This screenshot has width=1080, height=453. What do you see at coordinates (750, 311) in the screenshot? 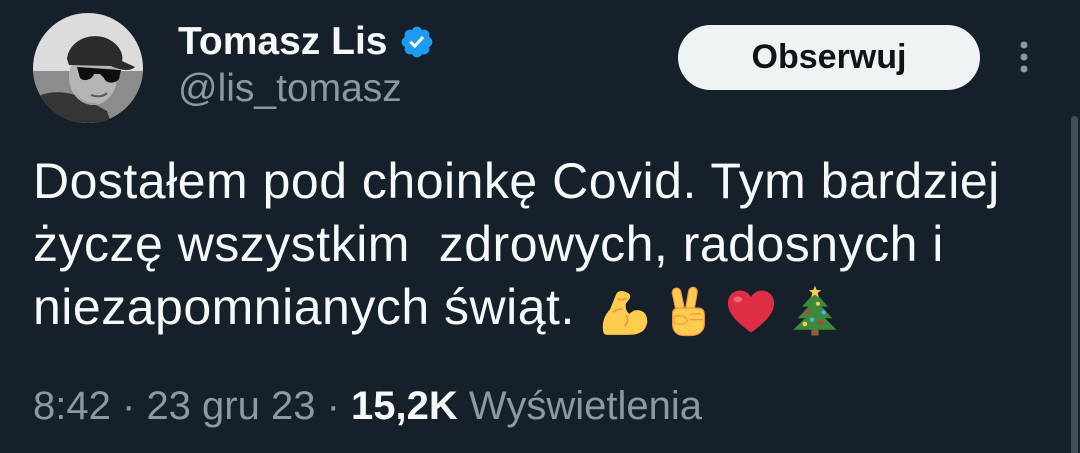
I see `red-heart-emoji-icon` at bounding box center [750, 311].